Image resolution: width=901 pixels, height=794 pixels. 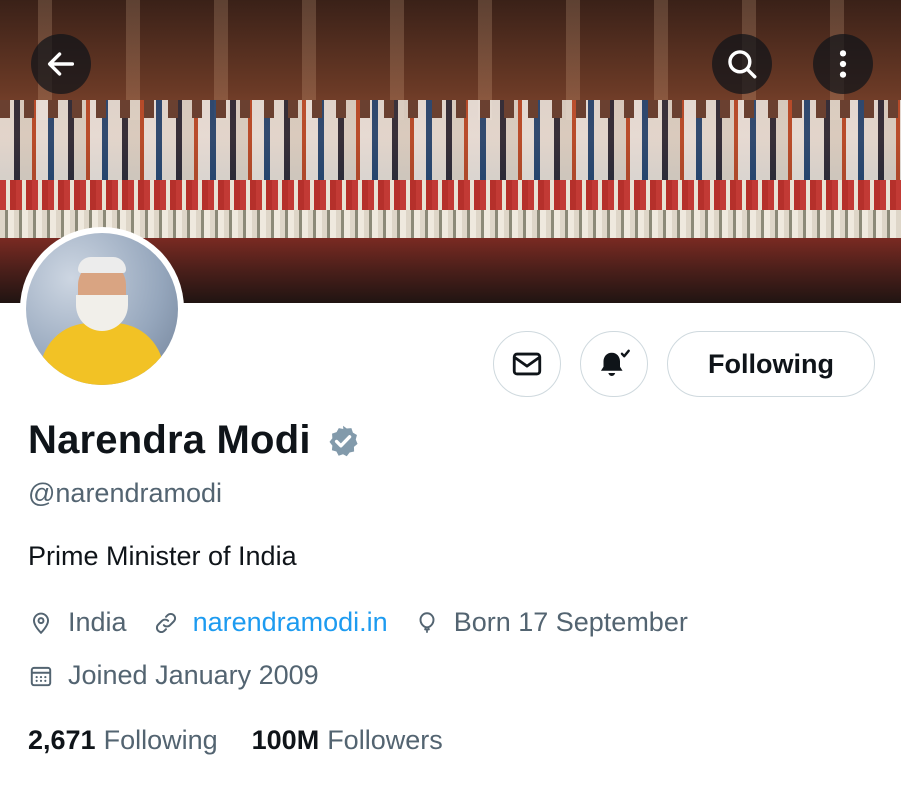 What do you see at coordinates (450, 109) in the screenshot?
I see `banner-heads` at bounding box center [450, 109].